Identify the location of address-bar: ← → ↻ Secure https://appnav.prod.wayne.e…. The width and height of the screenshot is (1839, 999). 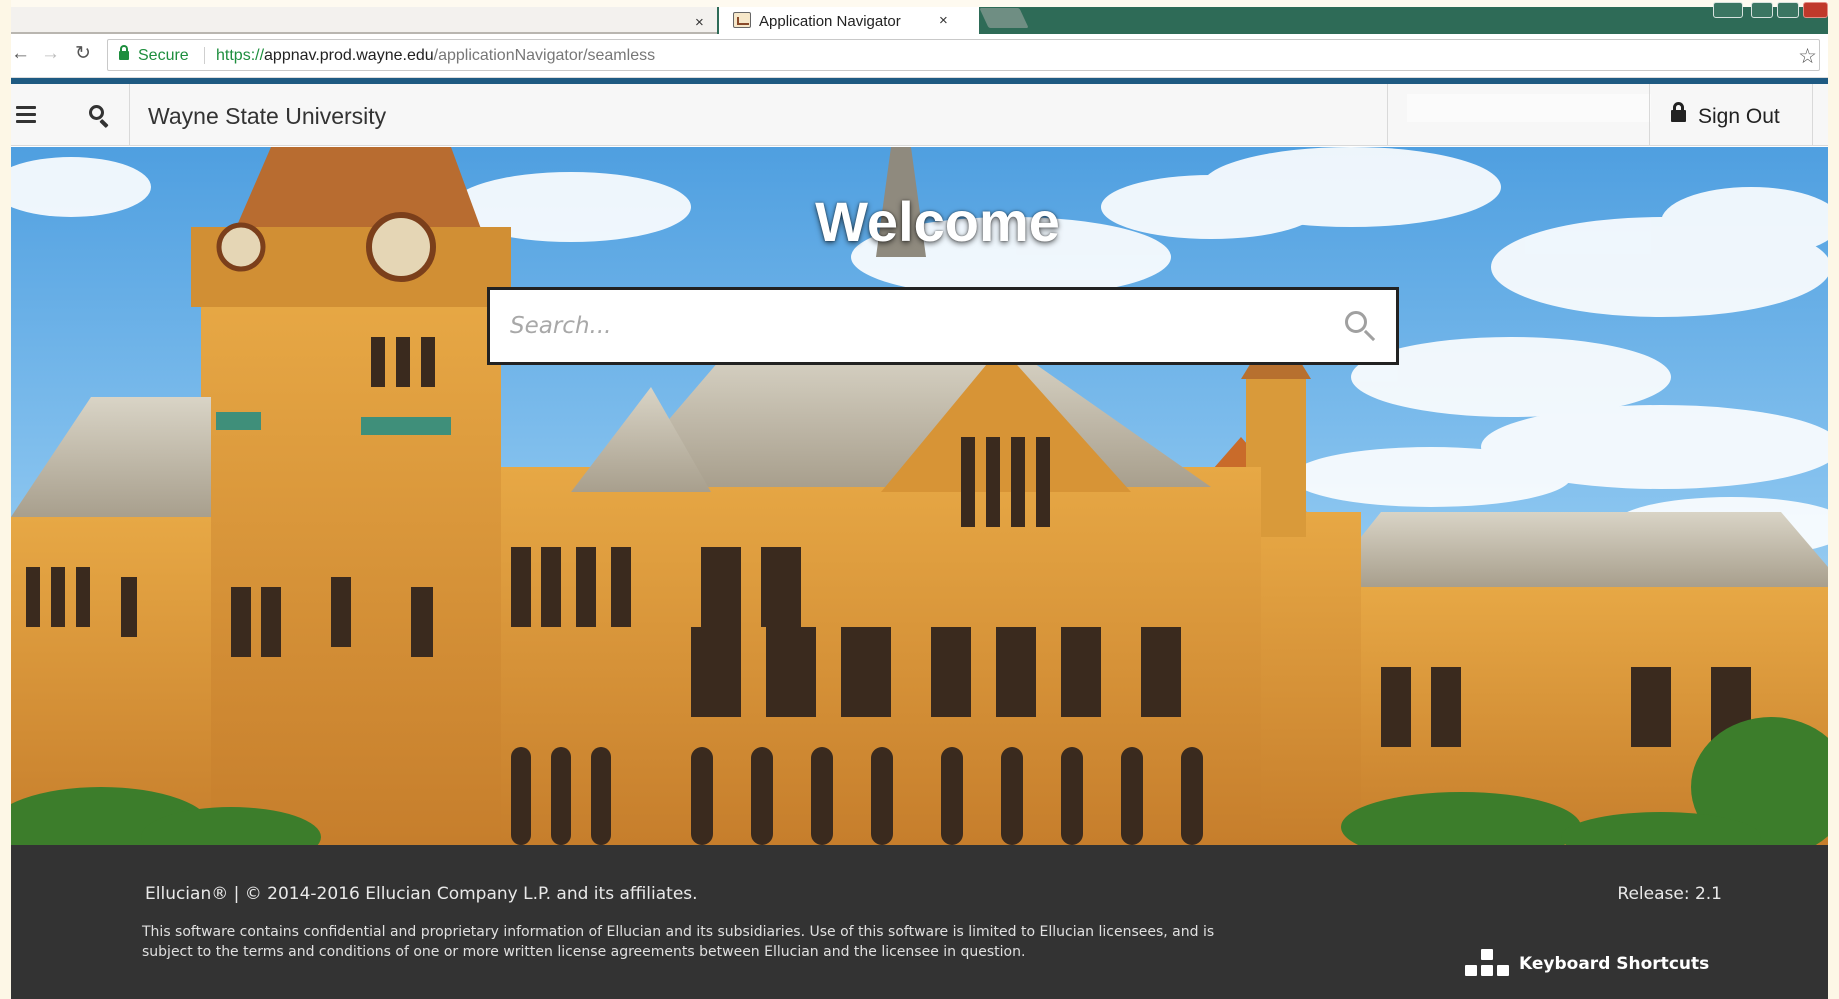
(919, 56).